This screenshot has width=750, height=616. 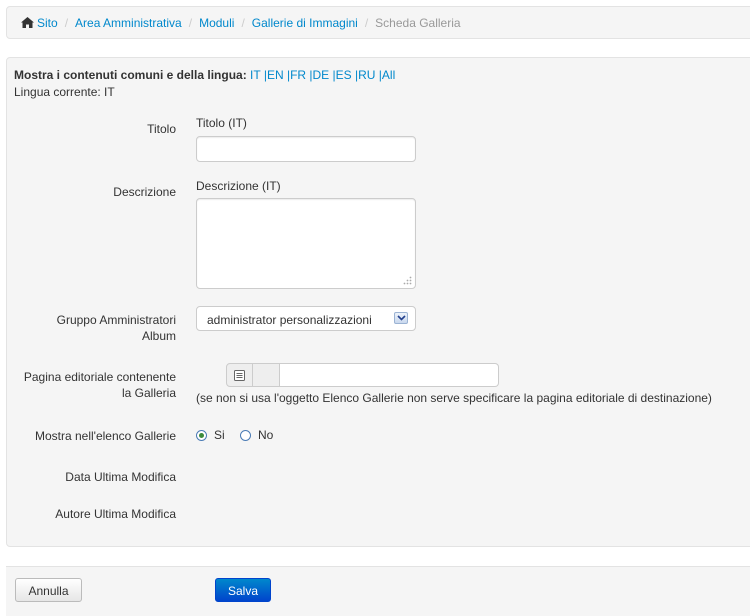 What do you see at coordinates (243, 590) in the screenshot?
I see `save-button: Salva` at bounding box center [243, 590].